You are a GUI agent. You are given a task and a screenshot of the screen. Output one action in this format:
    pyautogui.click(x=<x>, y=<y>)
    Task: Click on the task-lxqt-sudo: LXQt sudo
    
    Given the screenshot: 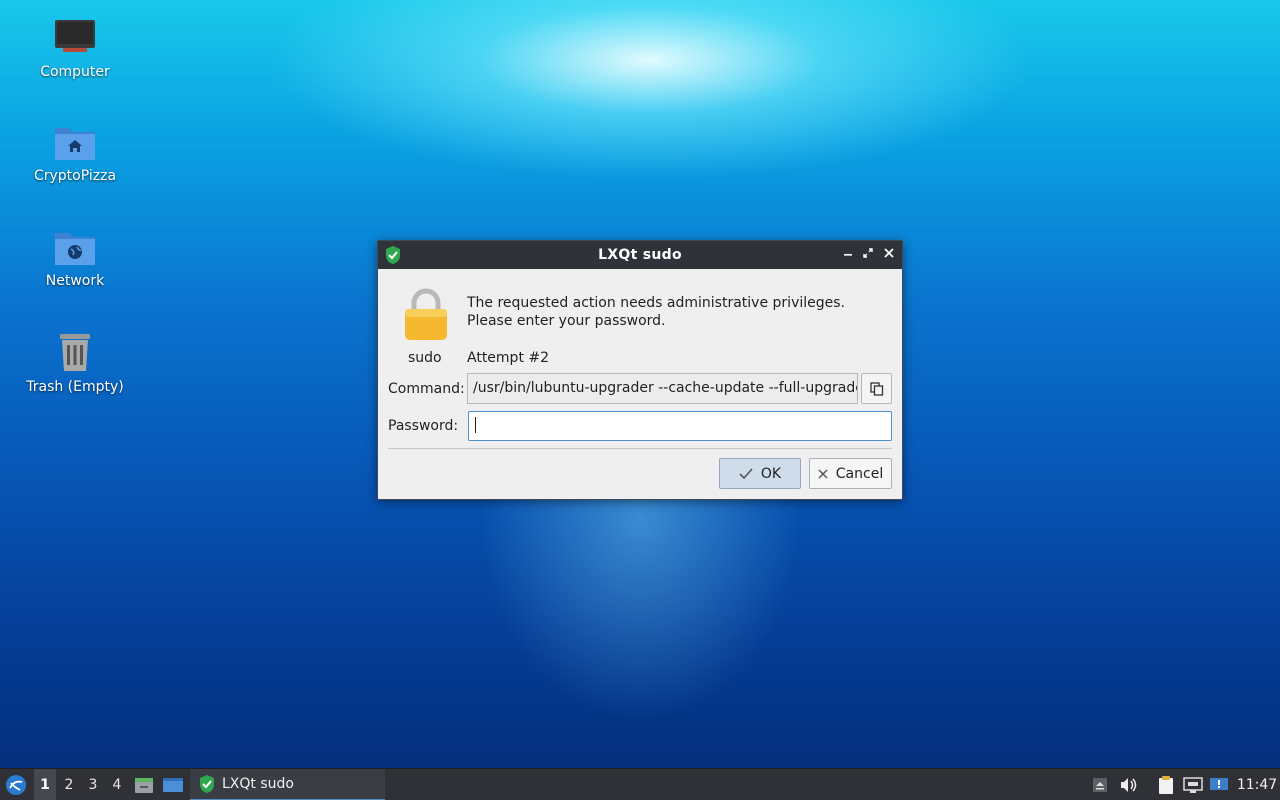 What is the action you would take?
    pyautogui.click(x=287, y=784)
    